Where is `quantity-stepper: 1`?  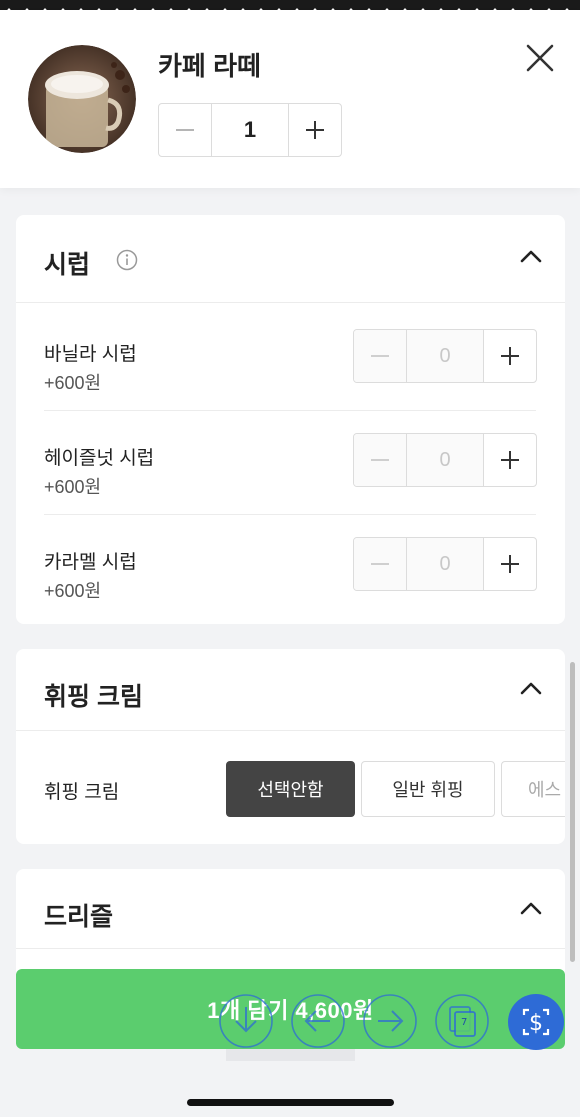 quantity-stepper: 1 is located at coordinates (250, 130).